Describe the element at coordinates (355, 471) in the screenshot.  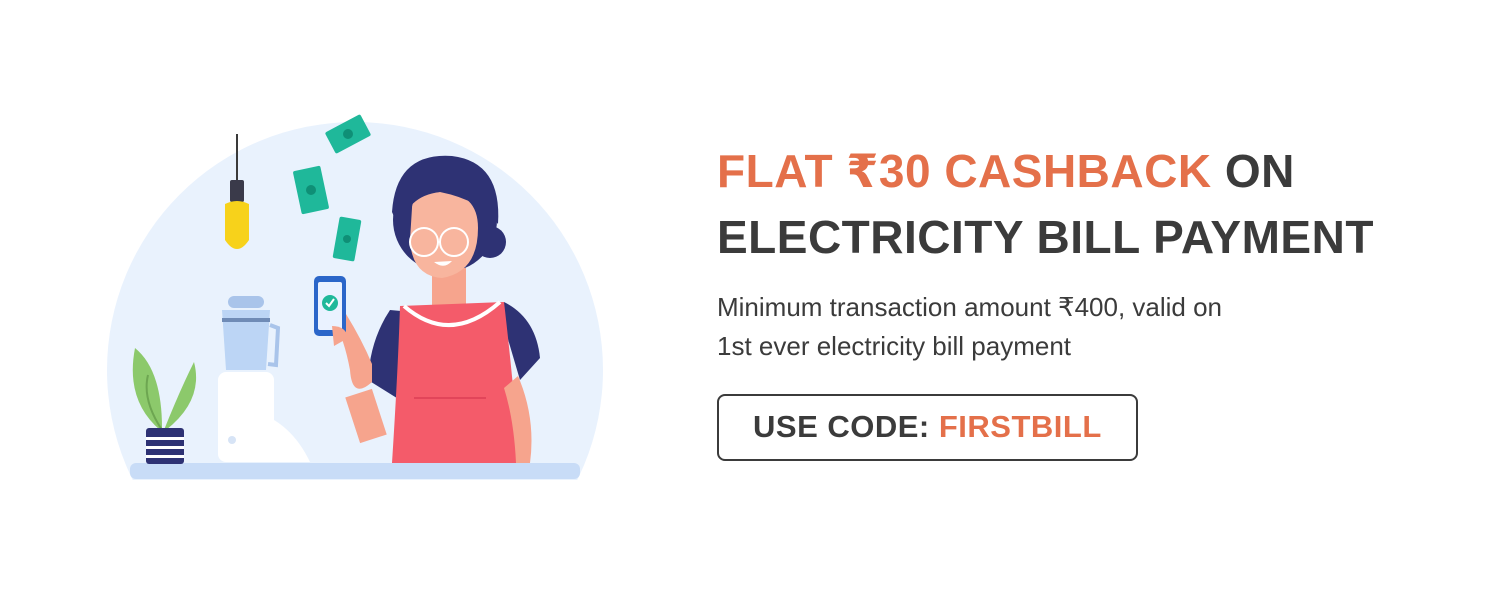
I see `table-surface` at that location.